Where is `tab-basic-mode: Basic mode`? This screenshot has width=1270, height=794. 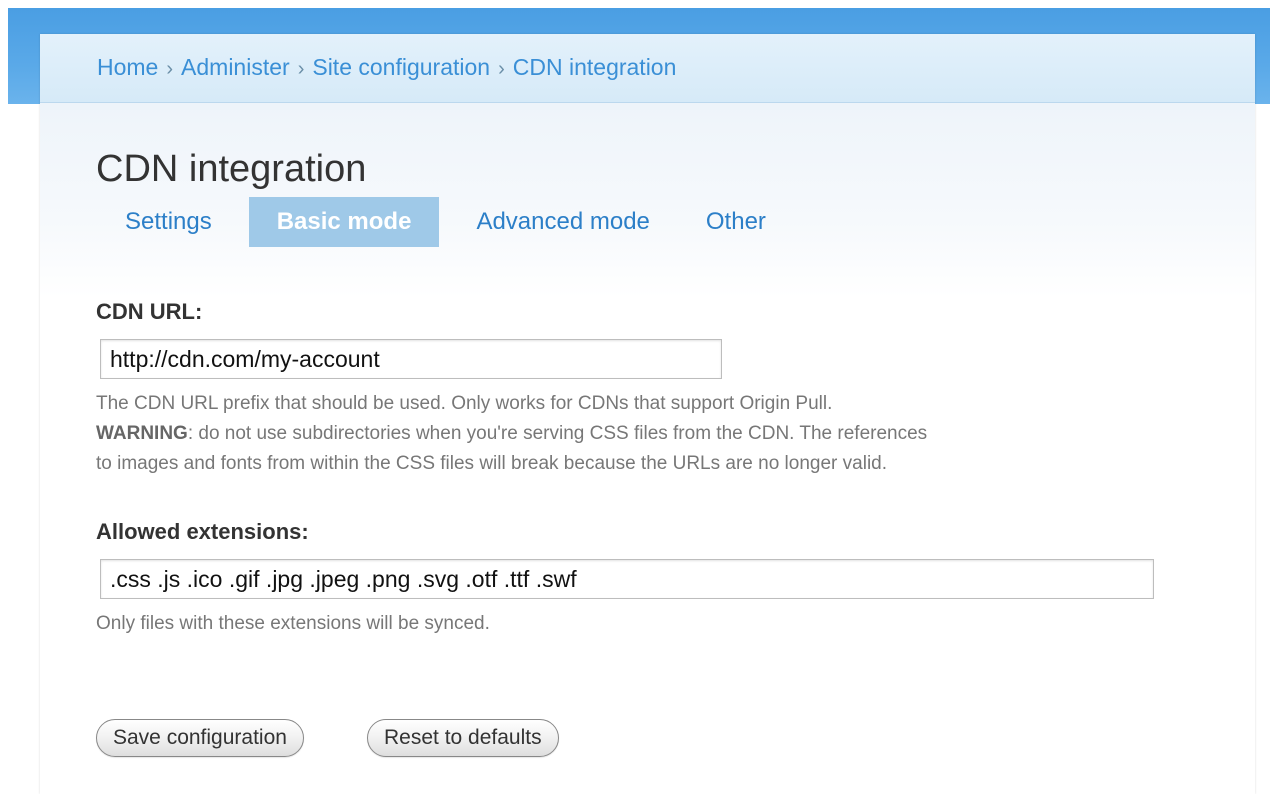
tab-basic-mode: Basic mode is located at coordinates (344, 222).